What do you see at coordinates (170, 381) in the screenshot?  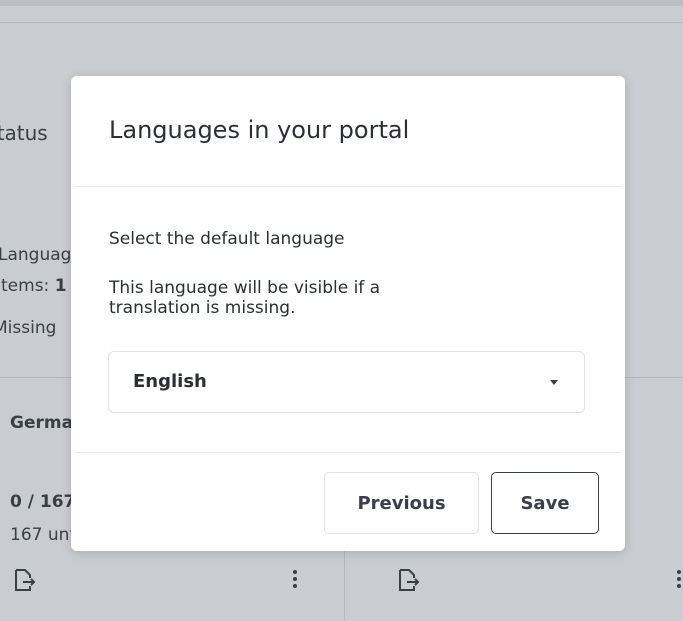 I see `selected-language: English` at bounding box center [170, 381].